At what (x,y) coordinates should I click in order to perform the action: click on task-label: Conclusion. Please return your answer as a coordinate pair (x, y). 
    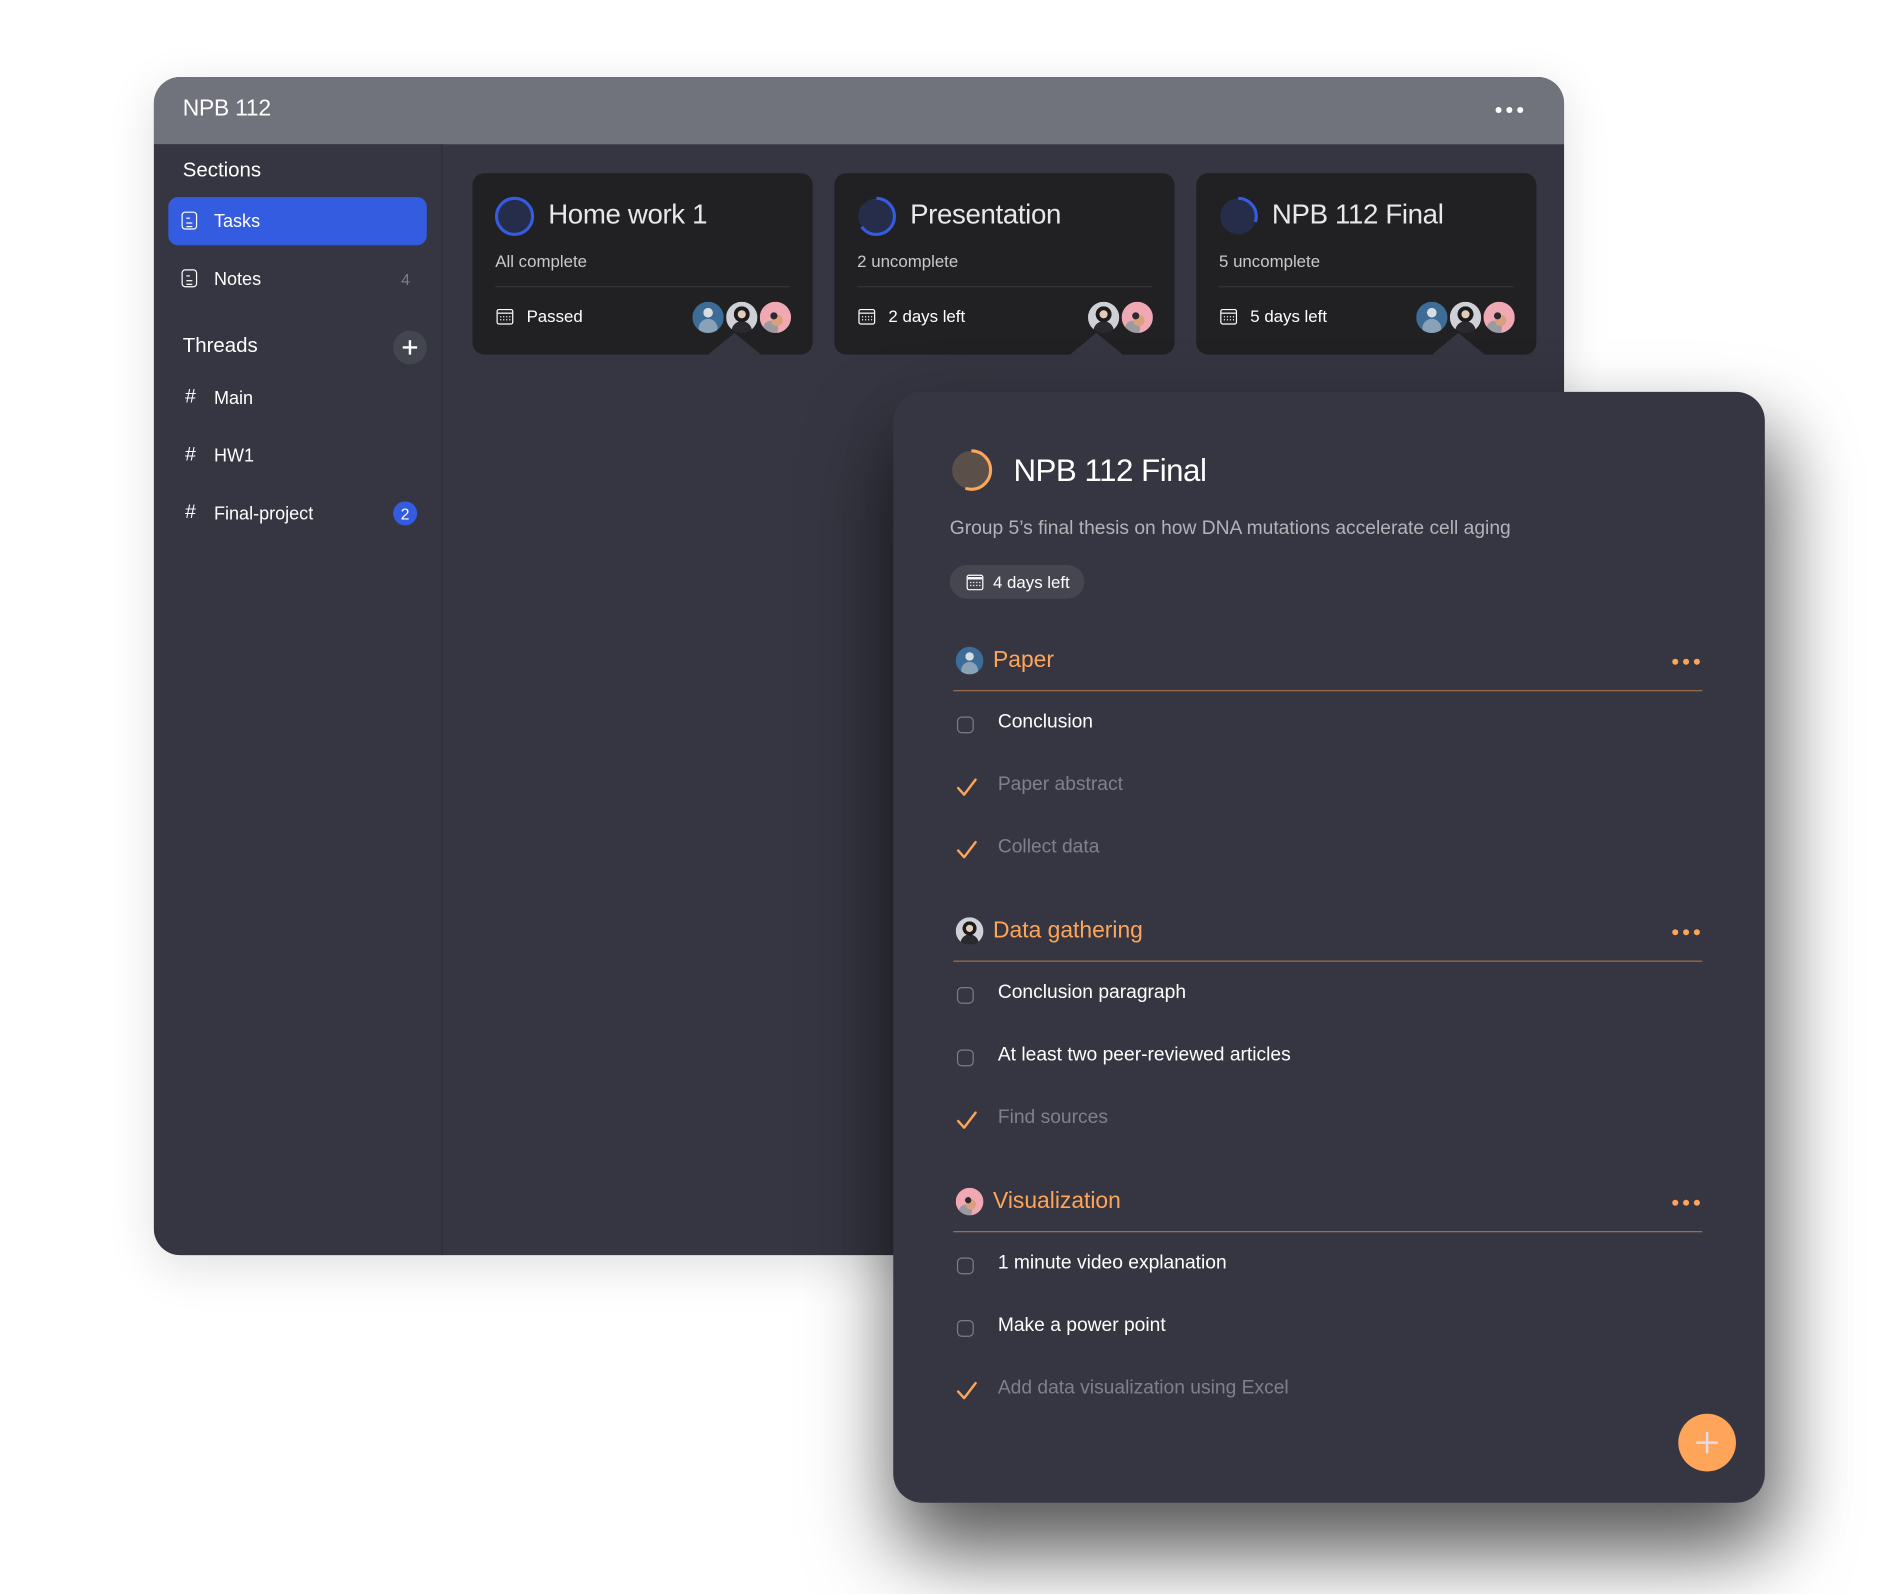
    Looking at the image, I should click on (1045, 722).